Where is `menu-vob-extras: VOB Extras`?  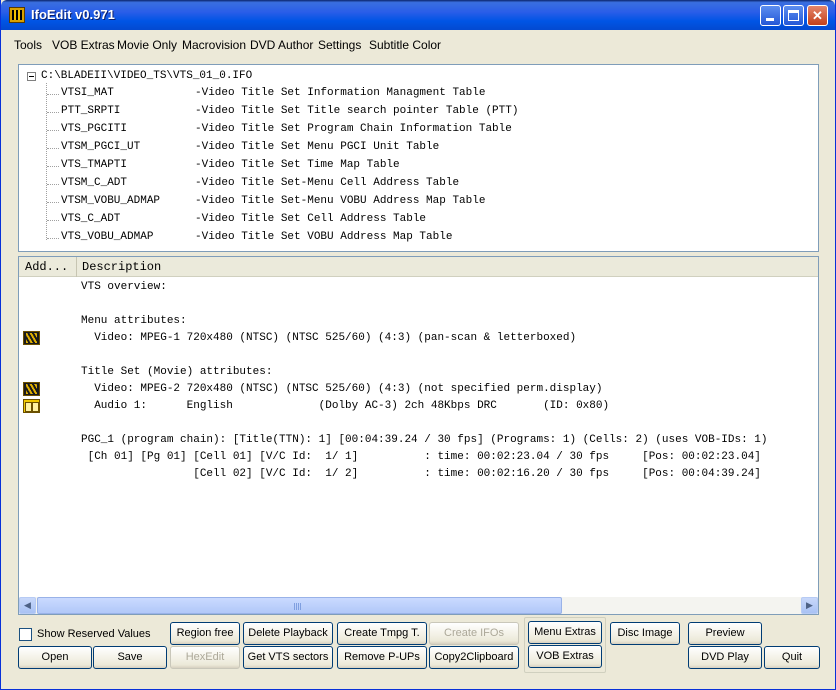 menu-vob-extras: VOB Extras is located at coordinates (83, 45).